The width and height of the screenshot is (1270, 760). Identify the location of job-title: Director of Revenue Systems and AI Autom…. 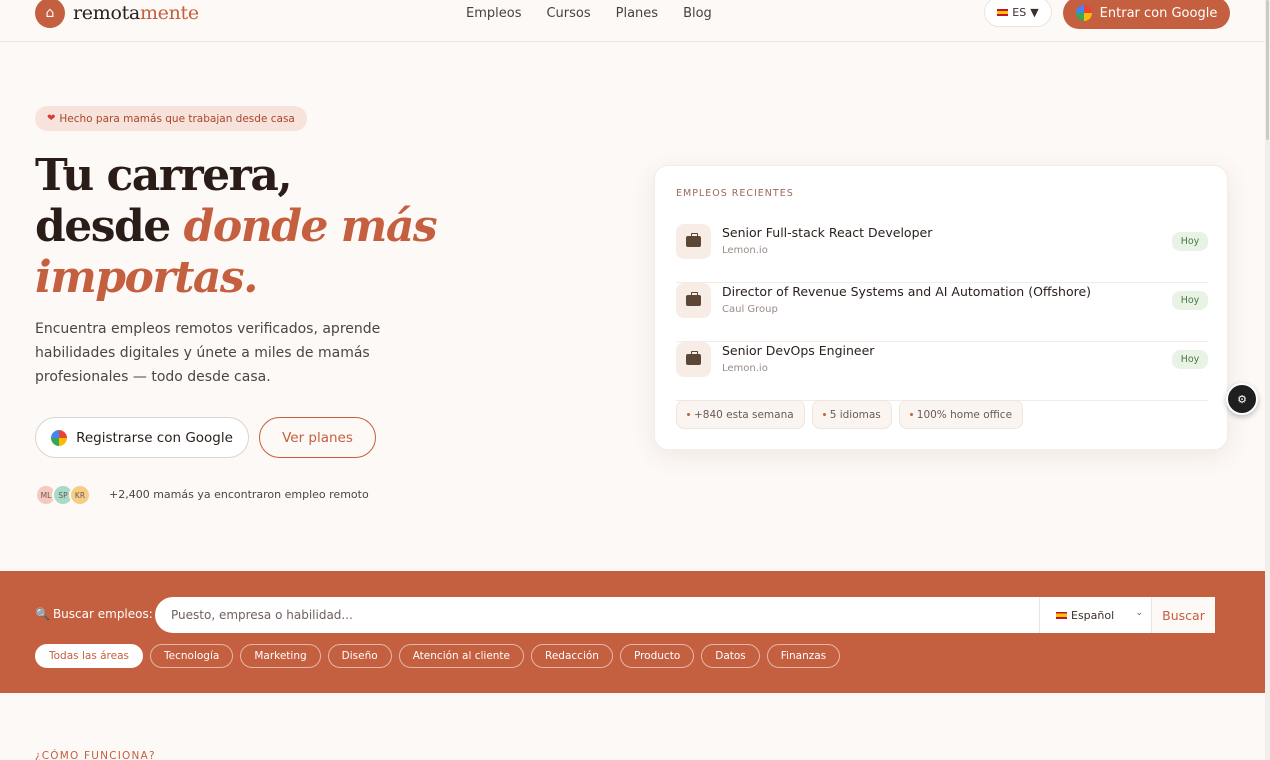
(906, 291).